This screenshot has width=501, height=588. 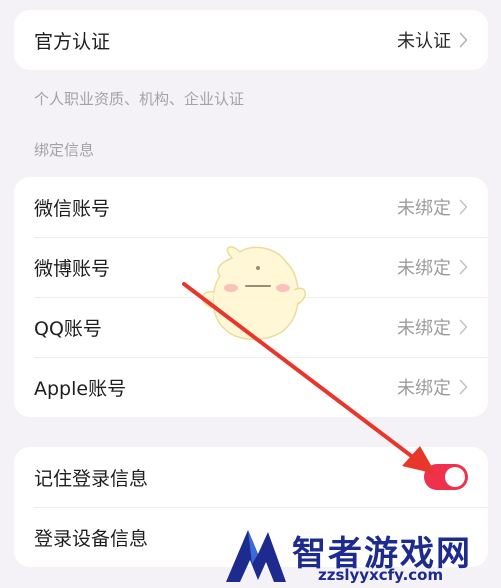 What do you see at coordinates (72, 268) in the screenshot?
I see `binding-label: 微博账号` at bounding box center [72, 268].